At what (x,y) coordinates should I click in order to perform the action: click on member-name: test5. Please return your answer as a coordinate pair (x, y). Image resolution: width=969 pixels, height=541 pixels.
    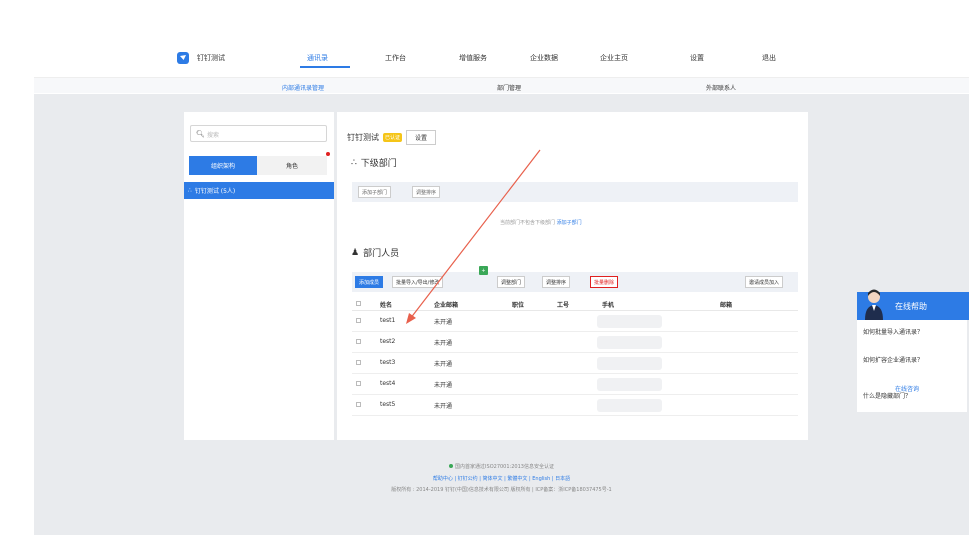
    Looking at the image, I should click on (388, 404).